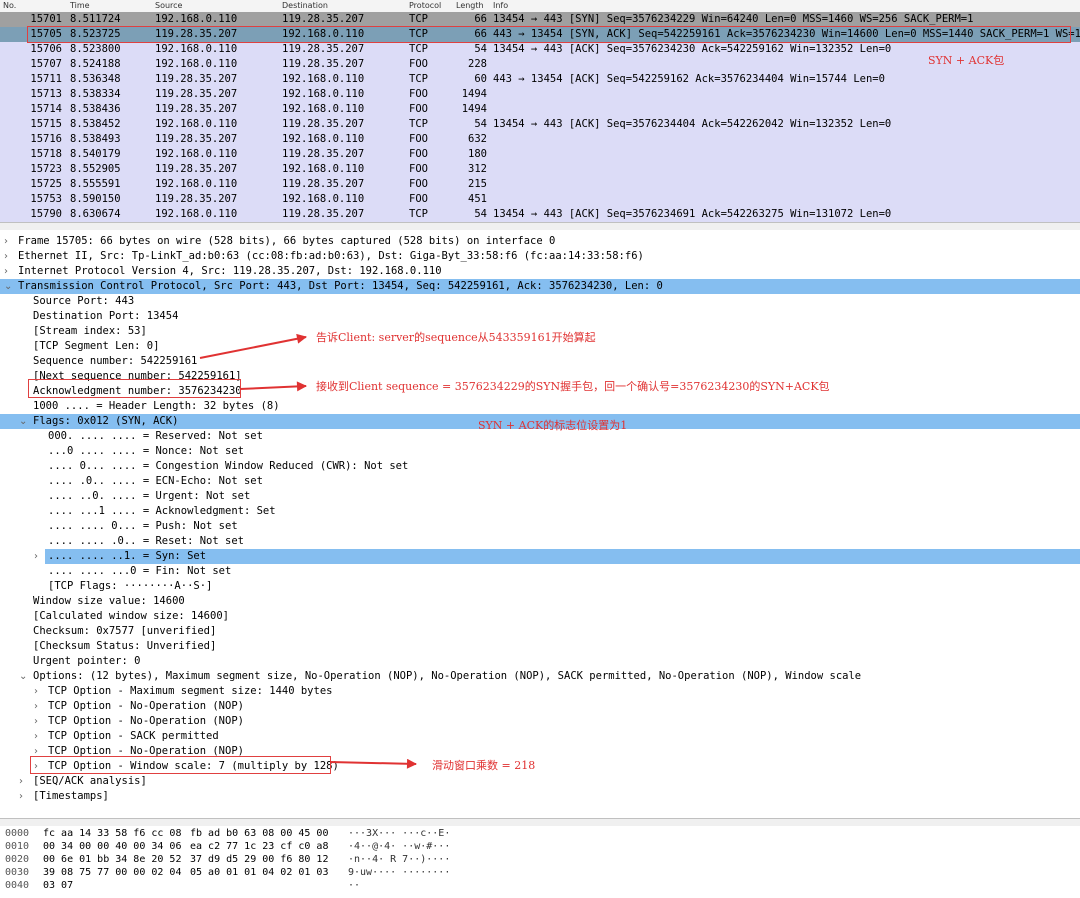 Image resolution: width=1080 pixels, height=898 pixels. I want to click on tree-item: [TCP Flags: ········A··S·], so click(540, 586).